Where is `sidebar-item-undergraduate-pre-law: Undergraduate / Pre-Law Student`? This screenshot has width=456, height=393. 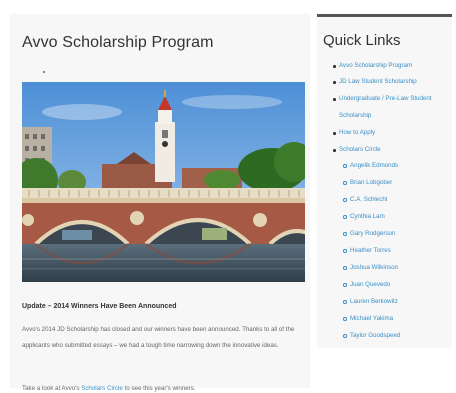
sidebar-item-undergraduate-pre-law: Undergraduate / Pre-Law Student is located at coordinates (385, 99).